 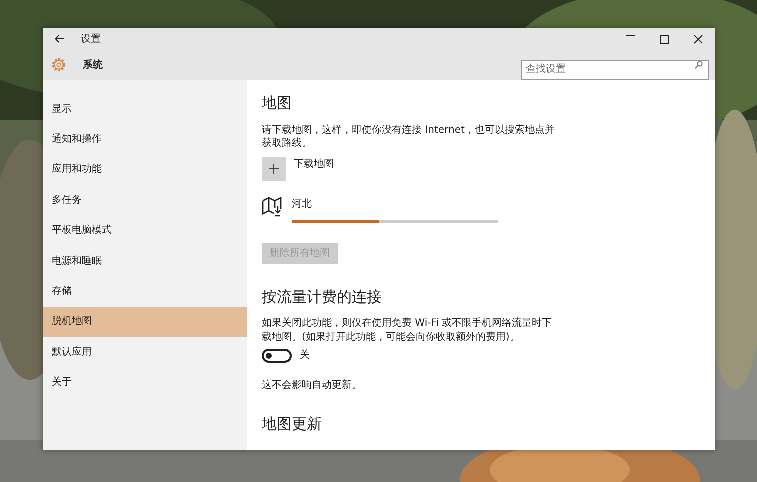 I want to click on sidebar-item: 多任务, so click(x=145, y=200).